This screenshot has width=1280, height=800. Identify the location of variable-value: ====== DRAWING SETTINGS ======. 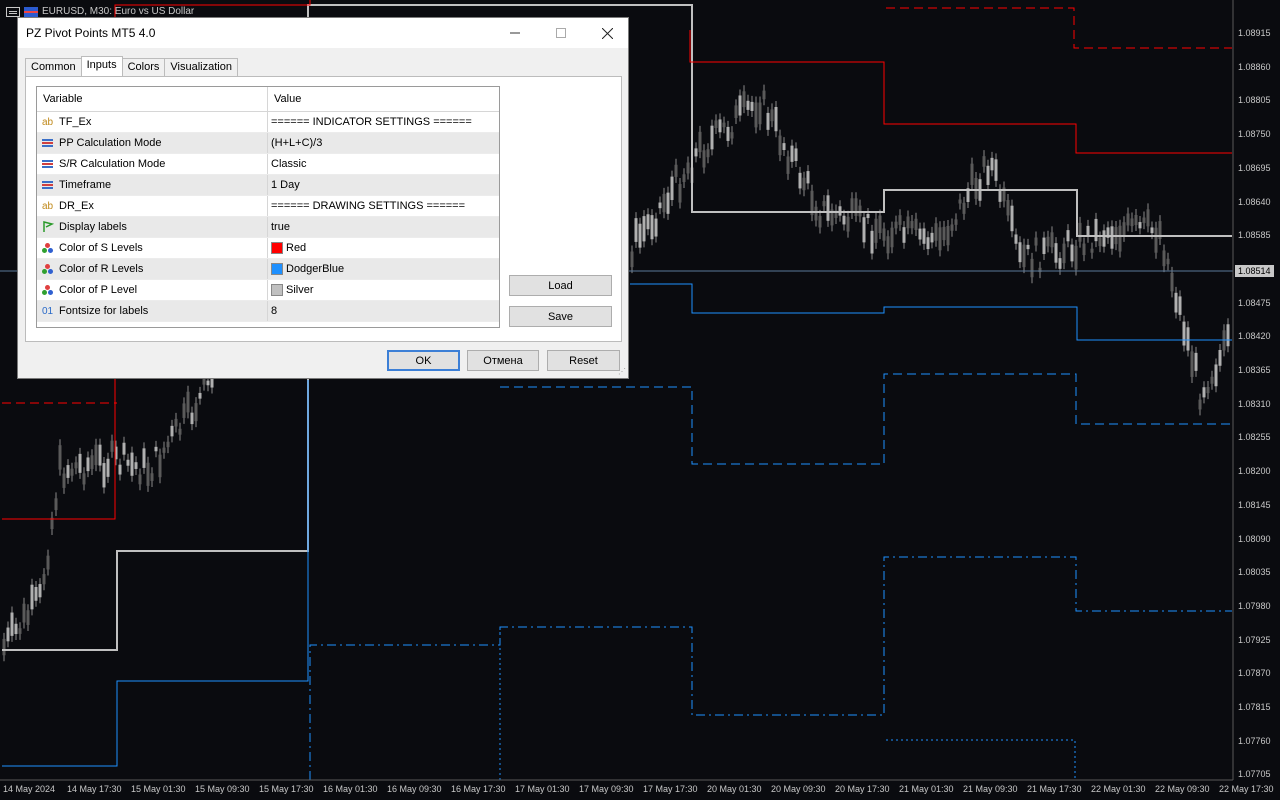
(368, 206).